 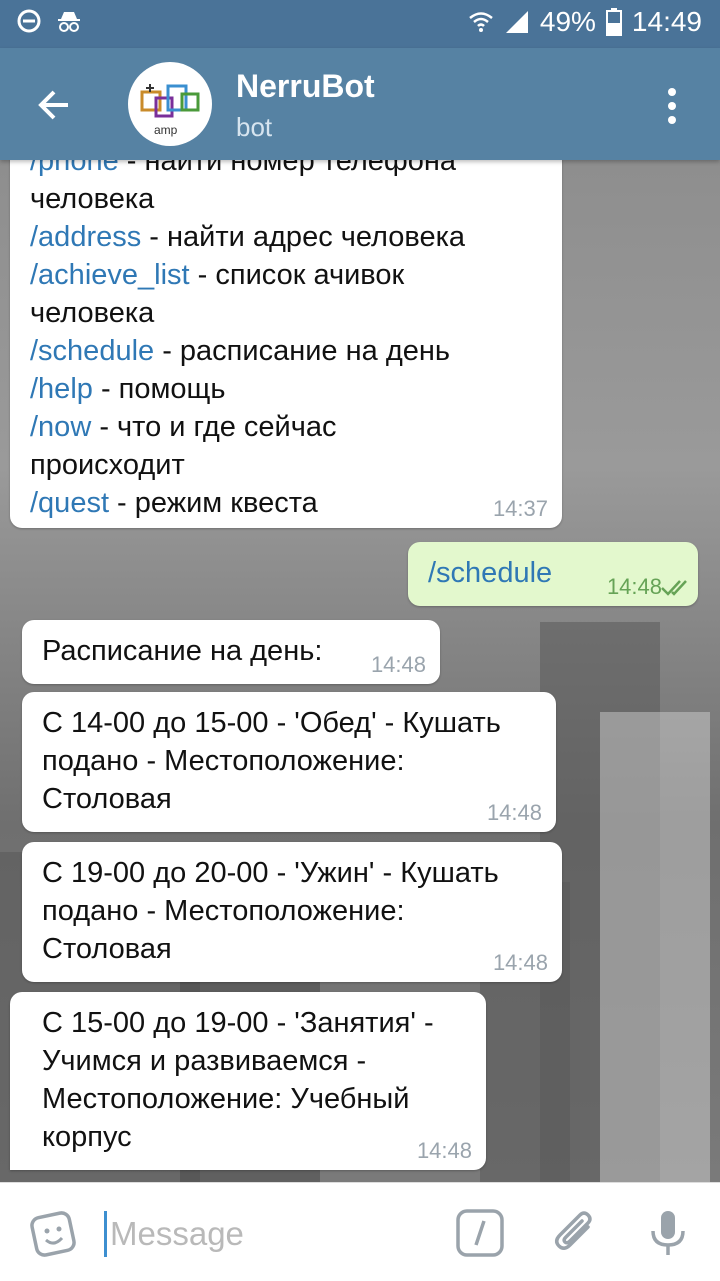 I want to click on do-not-disturb-icon, so click(x=29, y=21).